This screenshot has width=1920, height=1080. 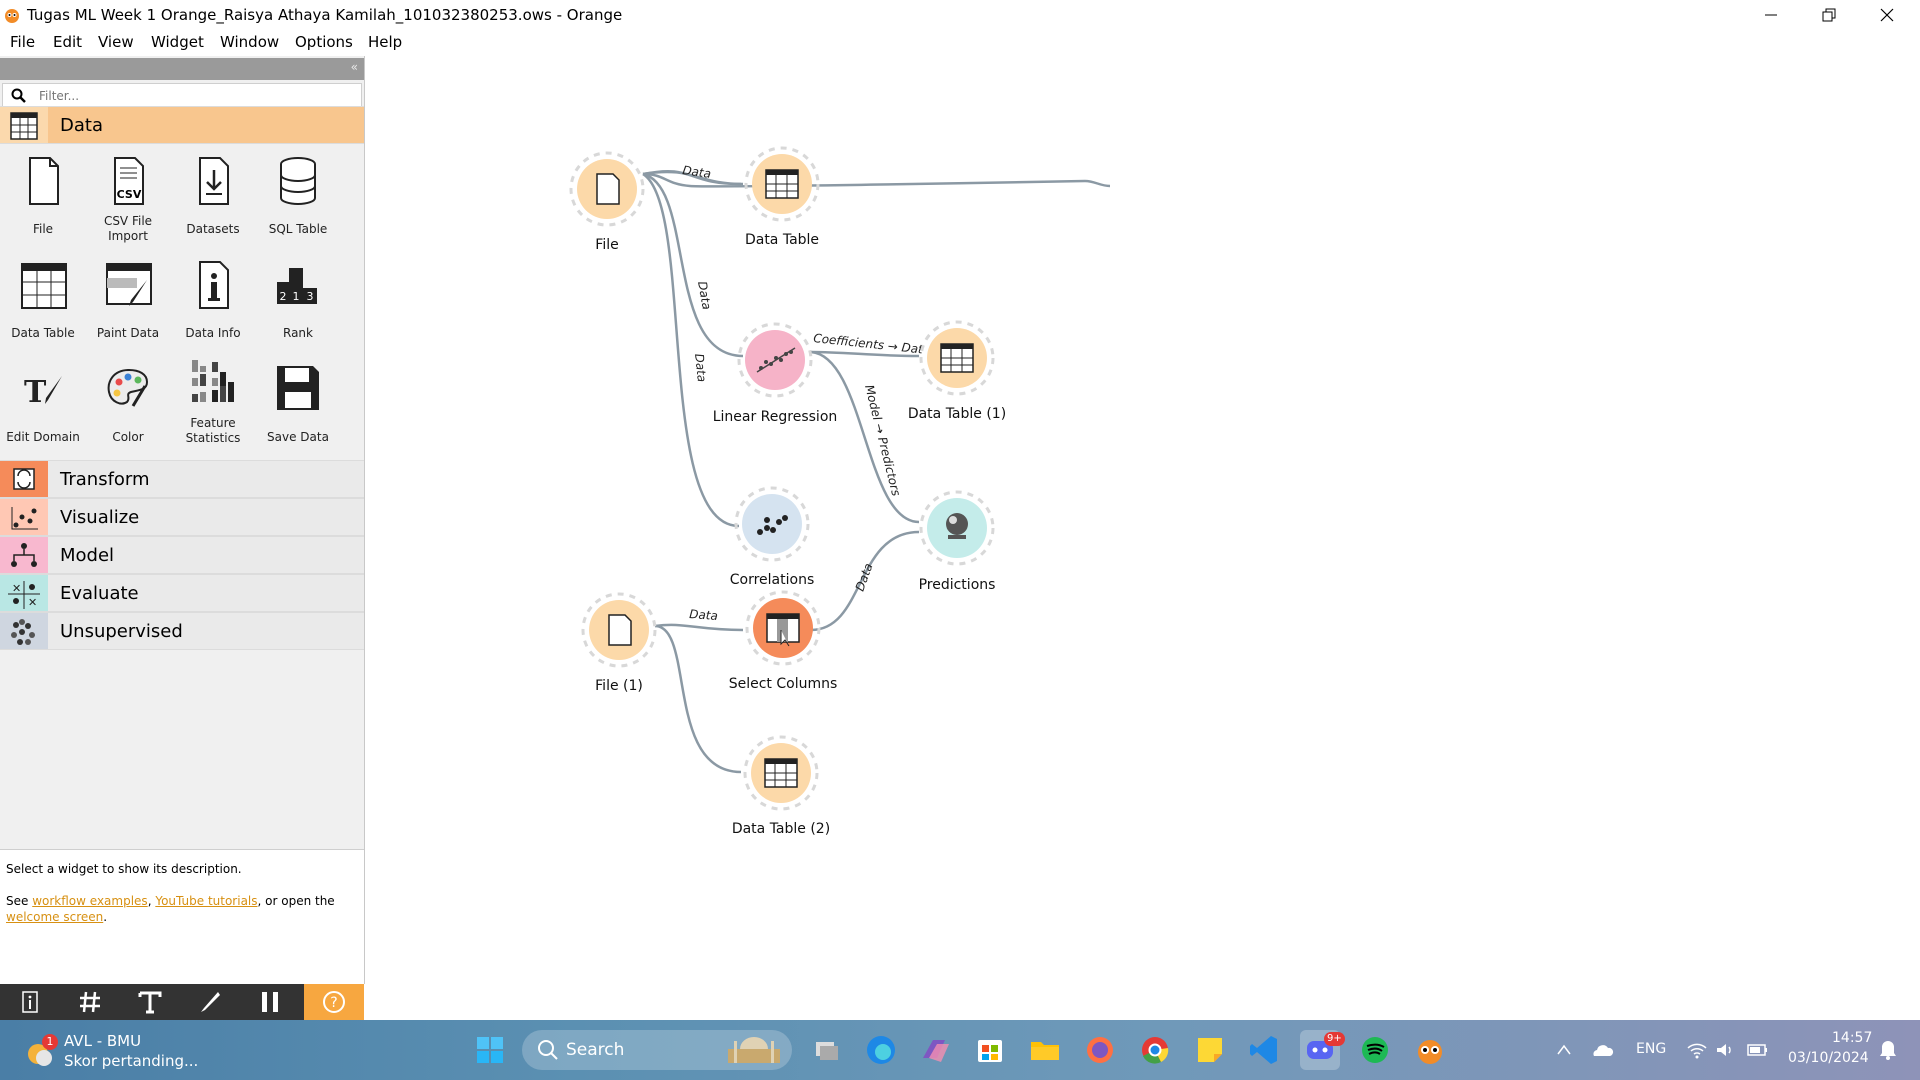 I want to click on widget-save-data: Save Data, so click(x=298, y=403).